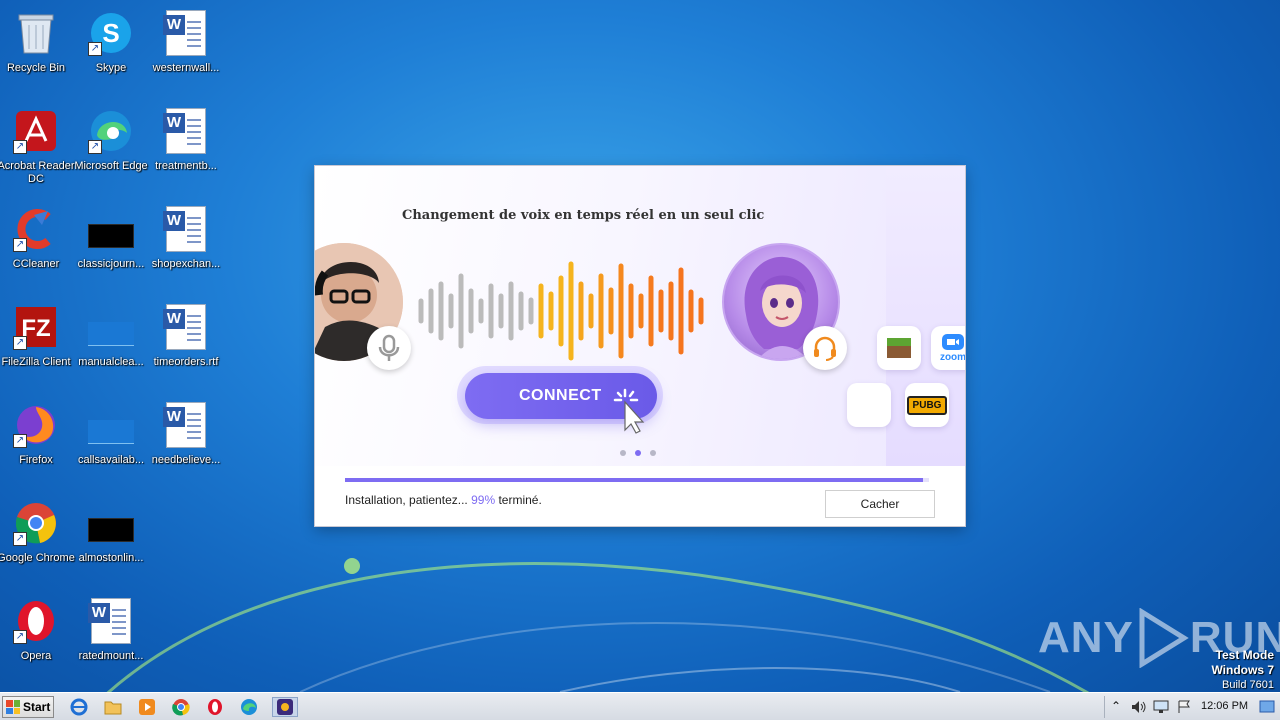  I want to click on taskbar-clock: 12:06 PM, so click(1224, 706).